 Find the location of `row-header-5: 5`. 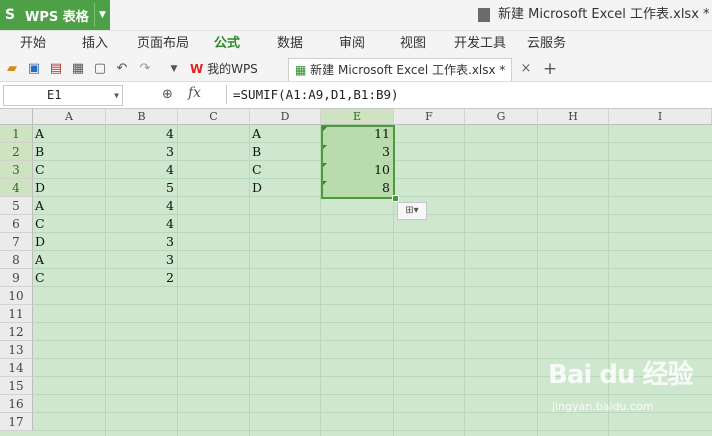

row-header-5: 5 is located at coordinates (16, 206).